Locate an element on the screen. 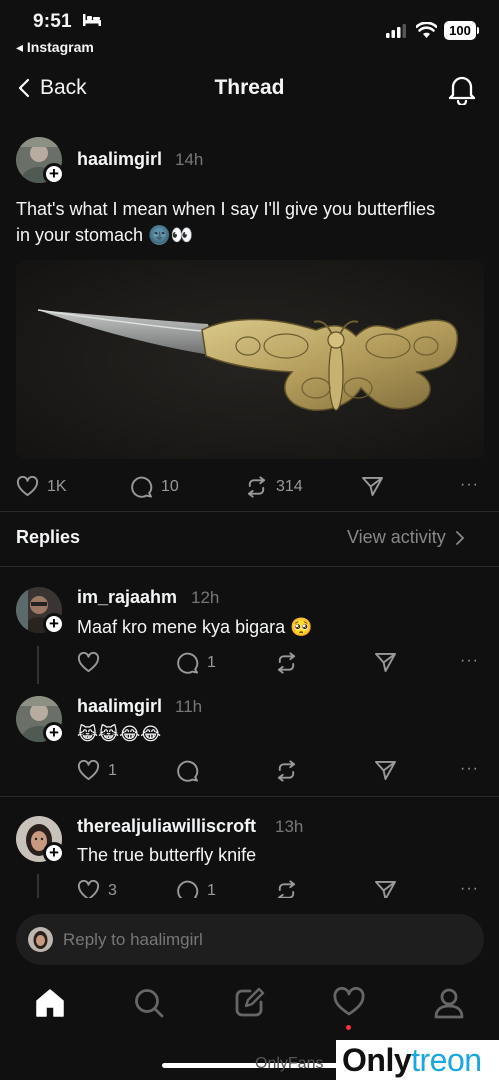 This screenshot has height=1080, width=499. profile-icon is located at coordinates (449, 1003).